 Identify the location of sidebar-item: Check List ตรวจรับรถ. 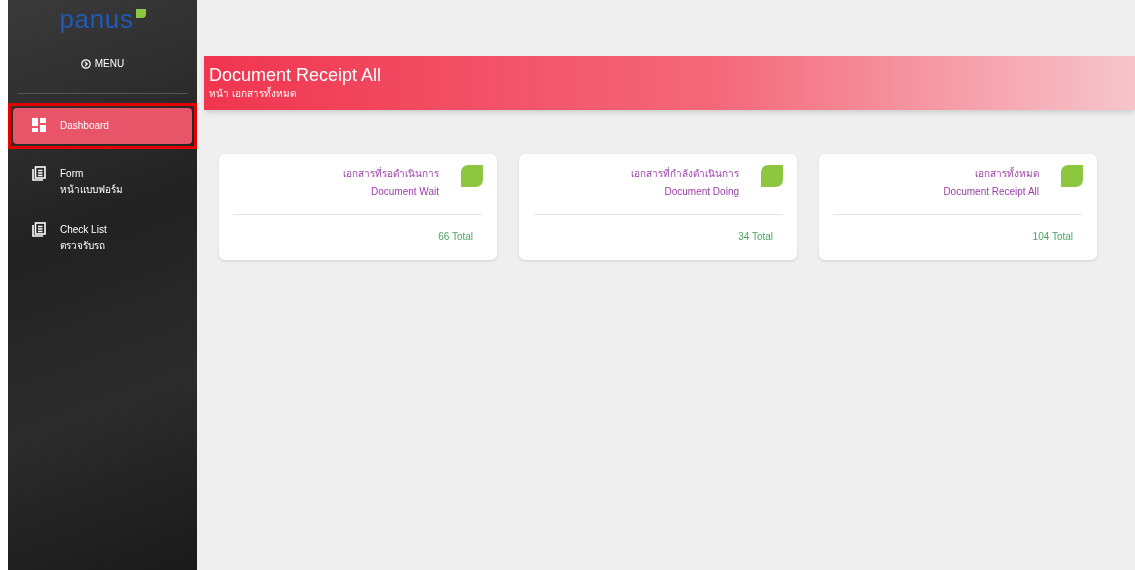
(102, 238).